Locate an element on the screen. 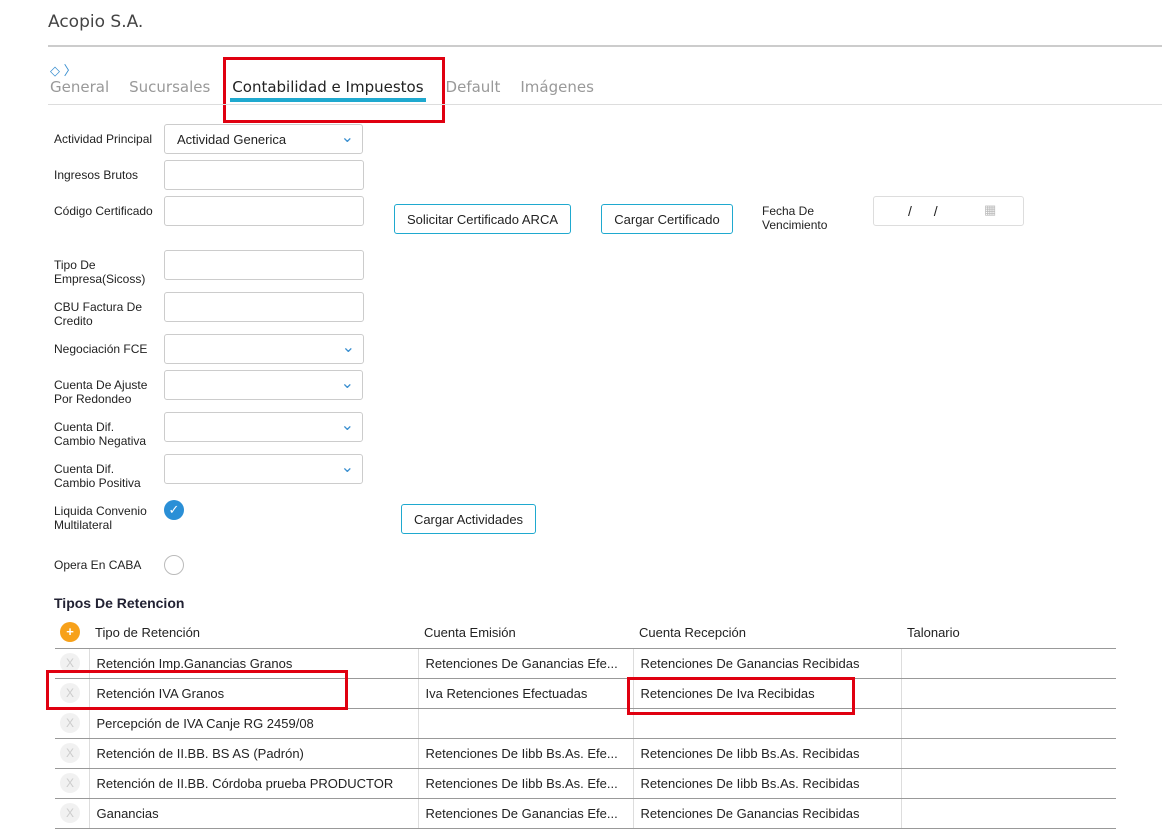 Image resolution: width=1162 pixels, height=829 pixels. table-cell: Retención de II.BB. BS AS (Padrón) is located at coordinates (253, 753).